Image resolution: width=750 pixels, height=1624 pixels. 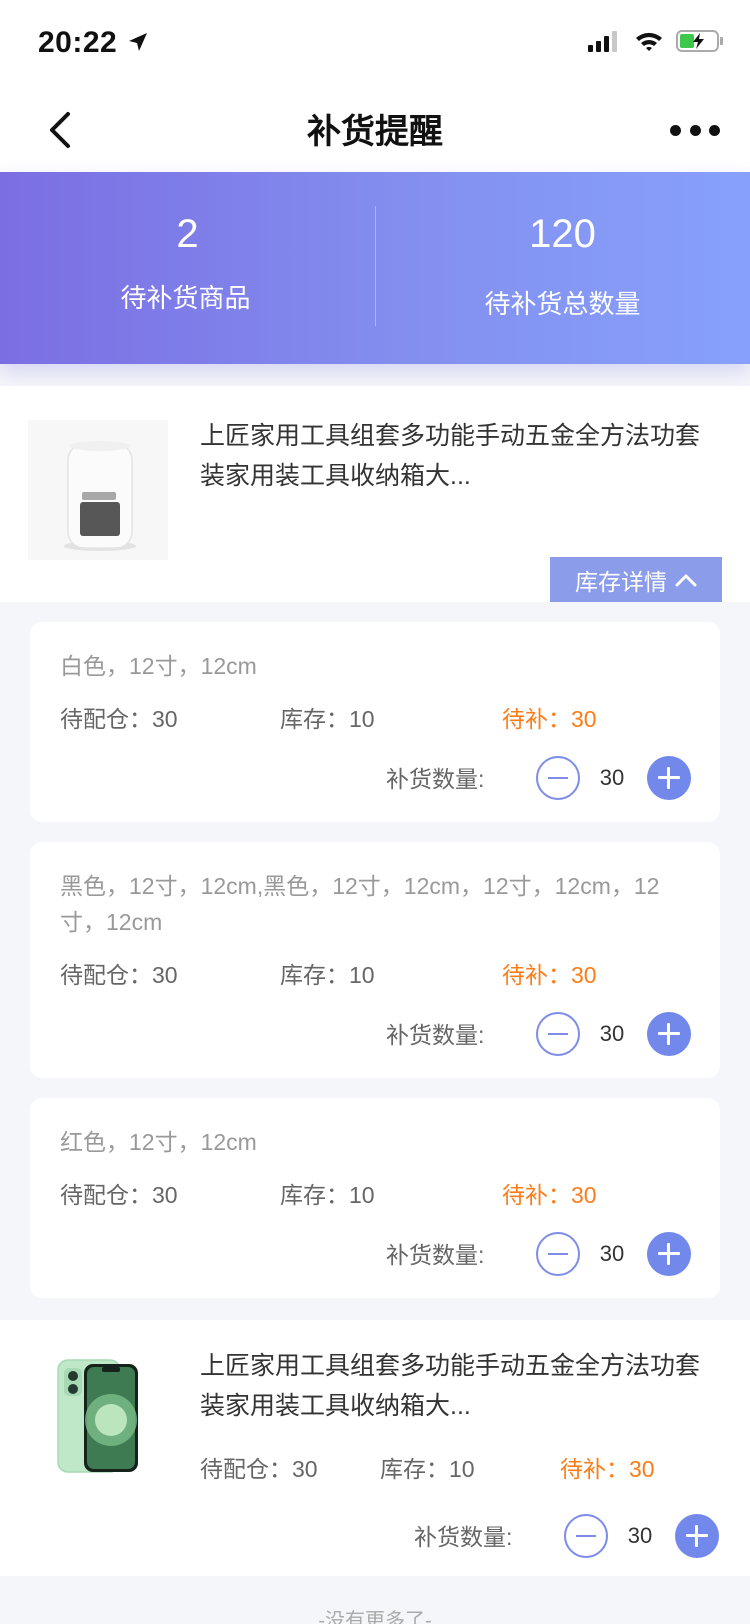 I want to click on stock-detail-button: 库存详情, so click(x=636, y=579).